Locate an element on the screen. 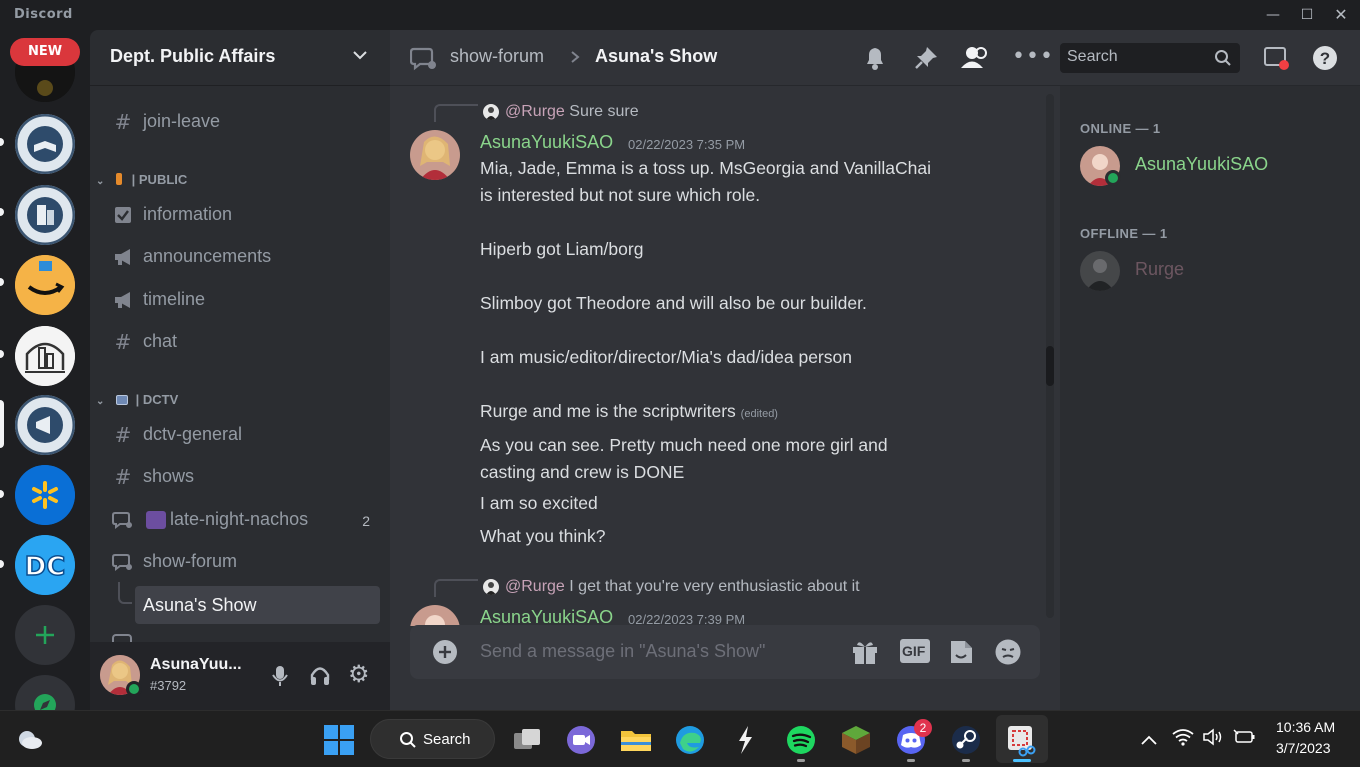 This screenshot has height=767, width=1360. active-server-pill is located at coordinates (2, 424).